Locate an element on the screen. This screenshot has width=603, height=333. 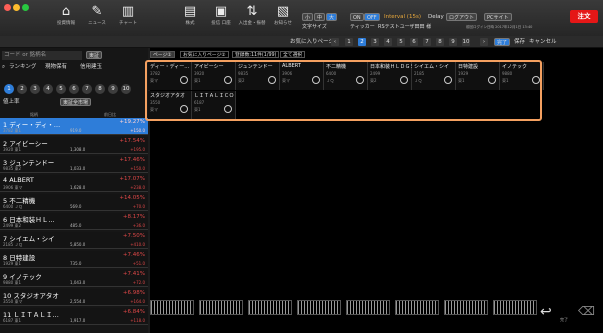
home-nav: ⌂ 投資情報 is located at coordinates (66, 15).